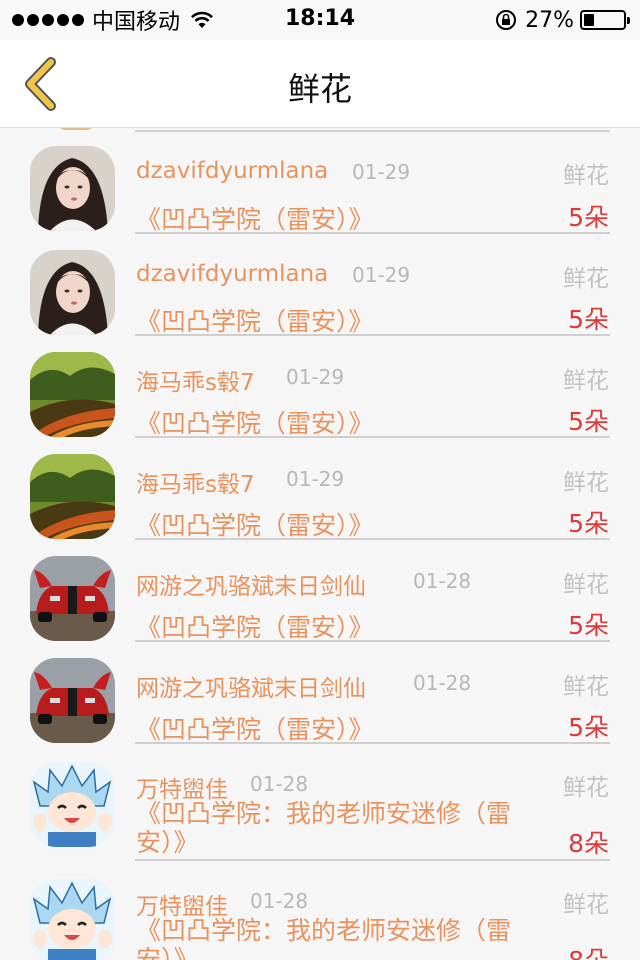  I want to click on status-right: 27%, so click(562, 20).